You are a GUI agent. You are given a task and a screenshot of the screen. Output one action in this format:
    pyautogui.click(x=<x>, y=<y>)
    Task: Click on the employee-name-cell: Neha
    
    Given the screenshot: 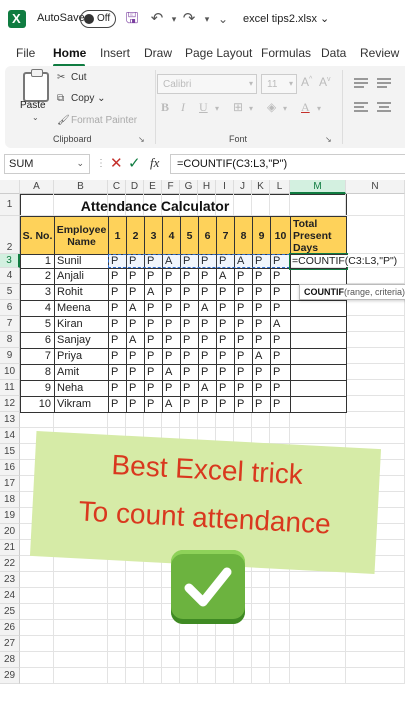 What is the action you would take?
    pyautogui.click(x=81, y=388)
    